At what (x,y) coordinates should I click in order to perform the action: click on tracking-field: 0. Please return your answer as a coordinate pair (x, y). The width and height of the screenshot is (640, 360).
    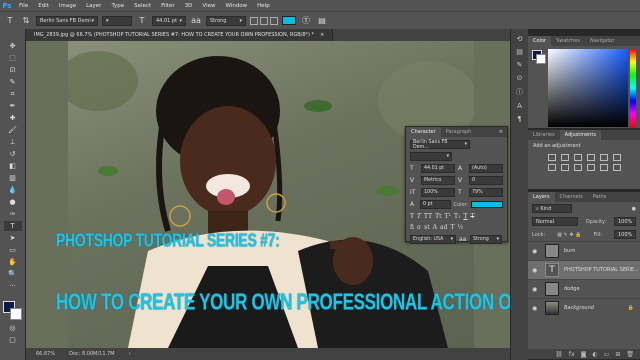
    Looking at the image, I should click on (486, 180).